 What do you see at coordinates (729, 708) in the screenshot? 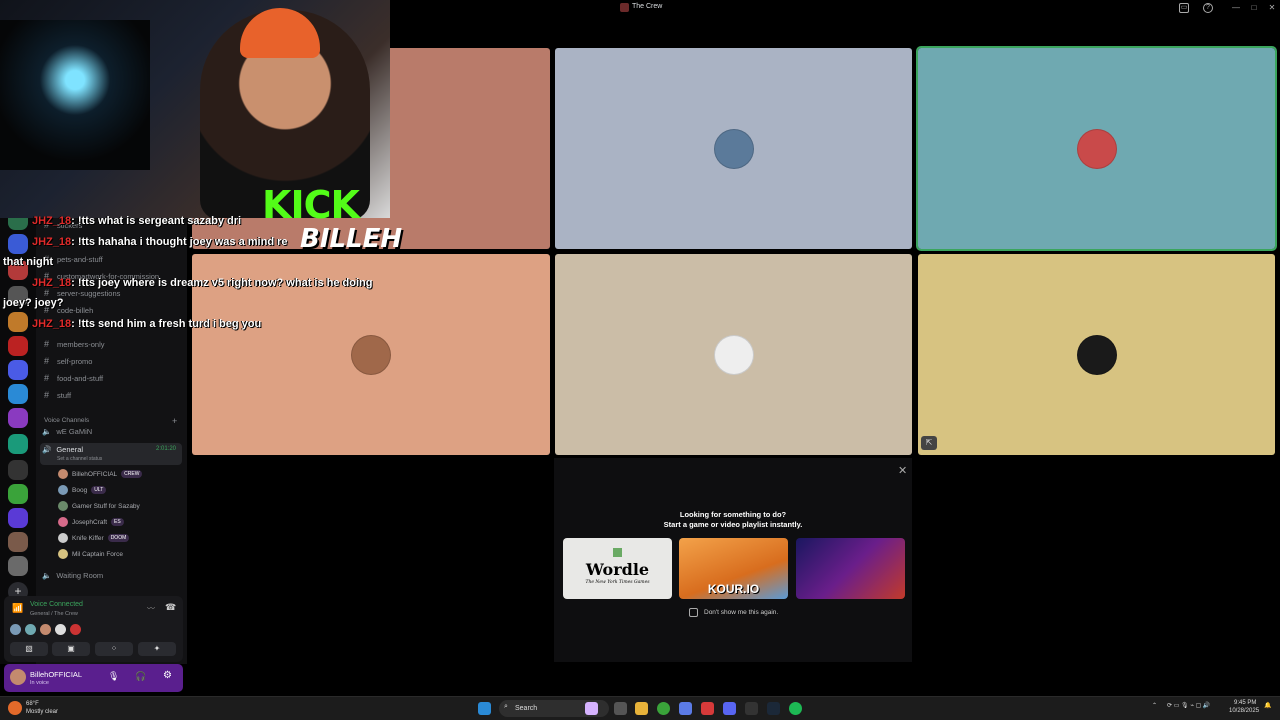
I see `discord-icon` at bounding box center [729, 708].